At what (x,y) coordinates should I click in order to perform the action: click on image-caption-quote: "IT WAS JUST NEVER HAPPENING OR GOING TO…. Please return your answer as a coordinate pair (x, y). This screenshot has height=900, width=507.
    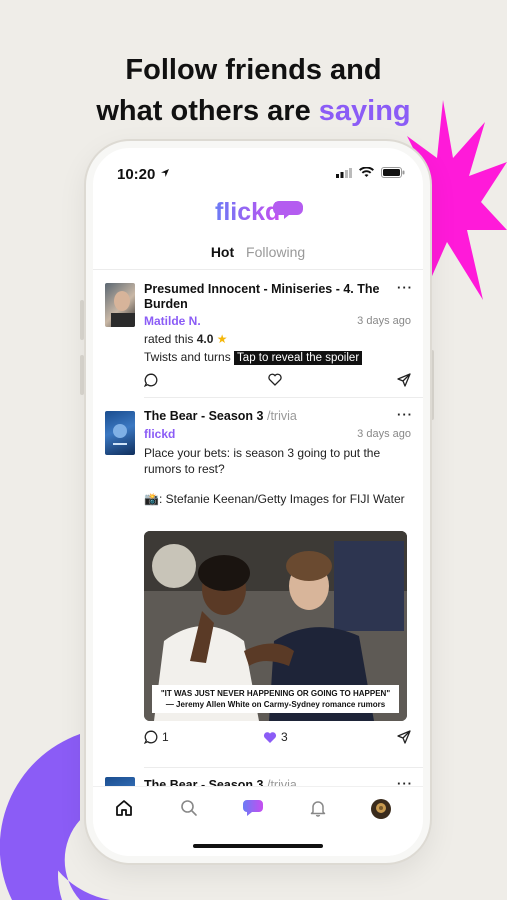
    Looking at the image, I should click on (275, 693).